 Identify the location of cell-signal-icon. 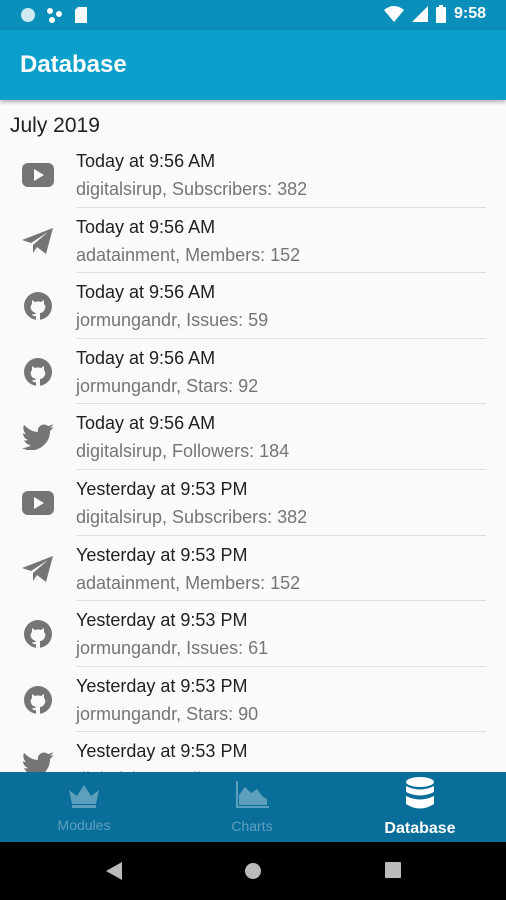
(419, 14).